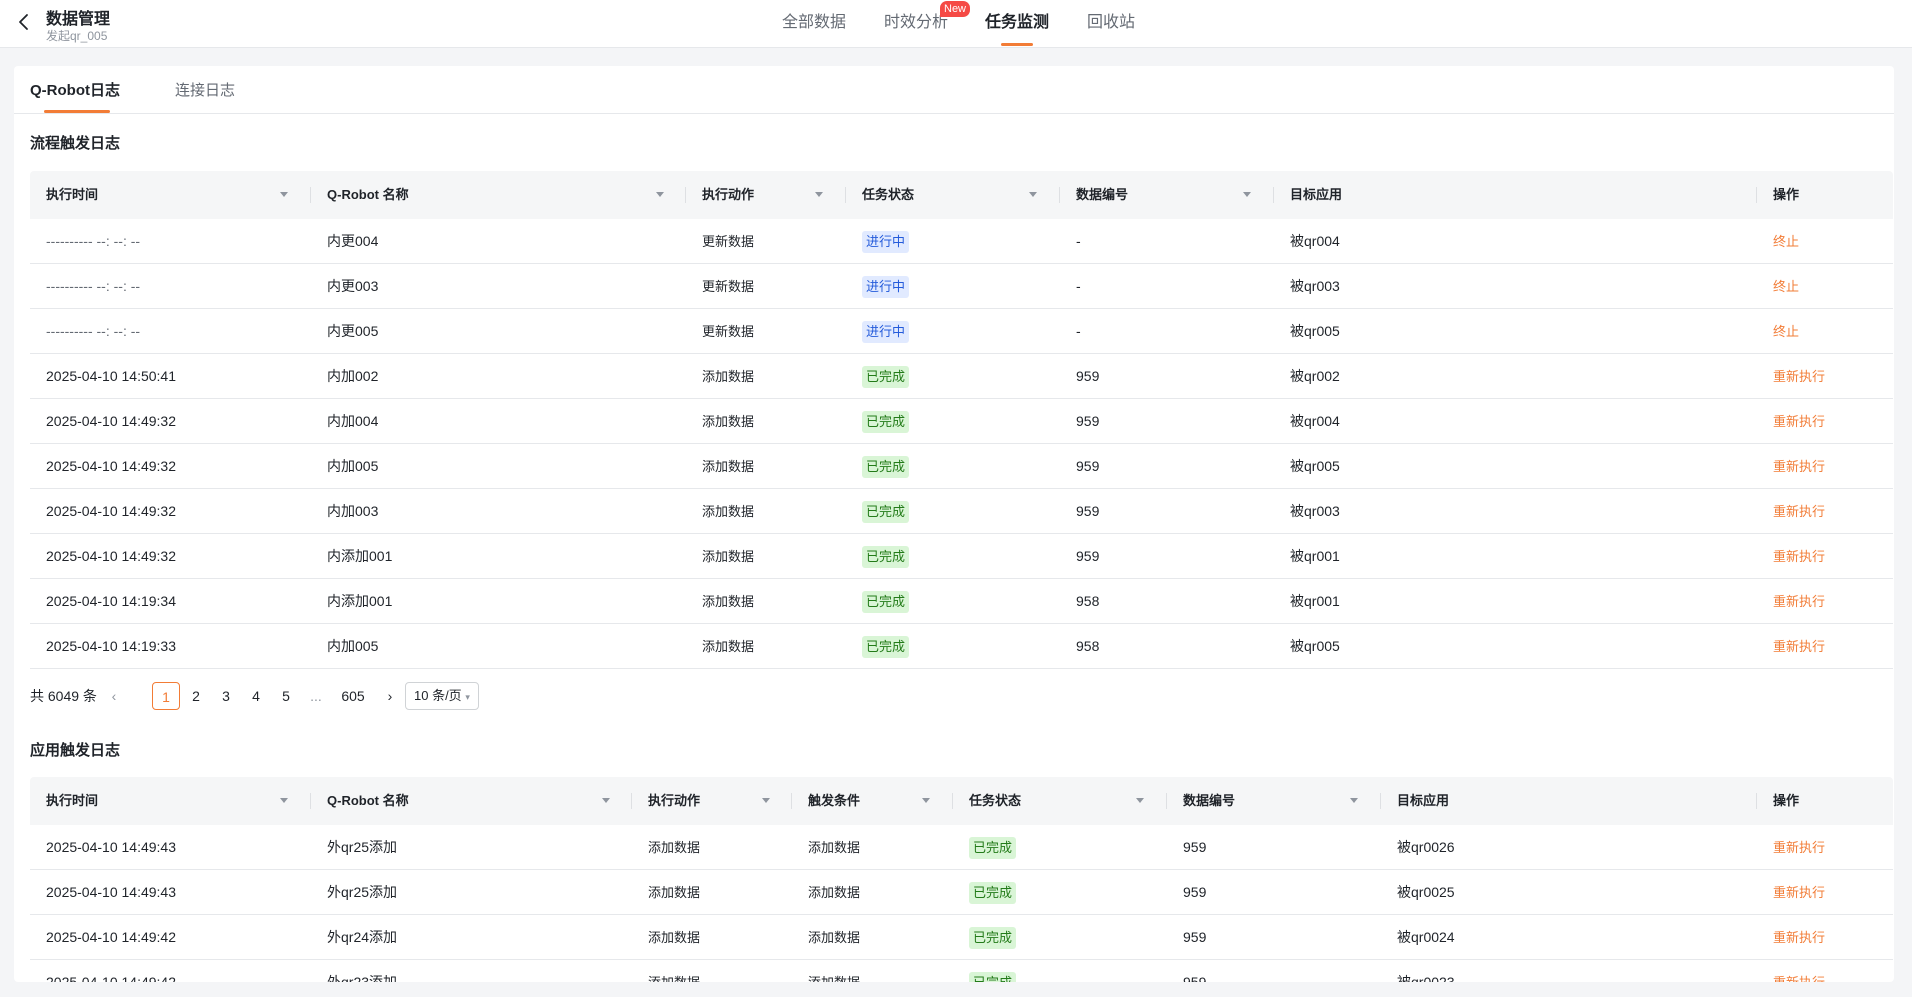 This screenshot has width=1912, height=997. Describe the element at coordinates (362, 978) in the screenshot. I see `cell-robot-name: 外qr23添加` at that location.